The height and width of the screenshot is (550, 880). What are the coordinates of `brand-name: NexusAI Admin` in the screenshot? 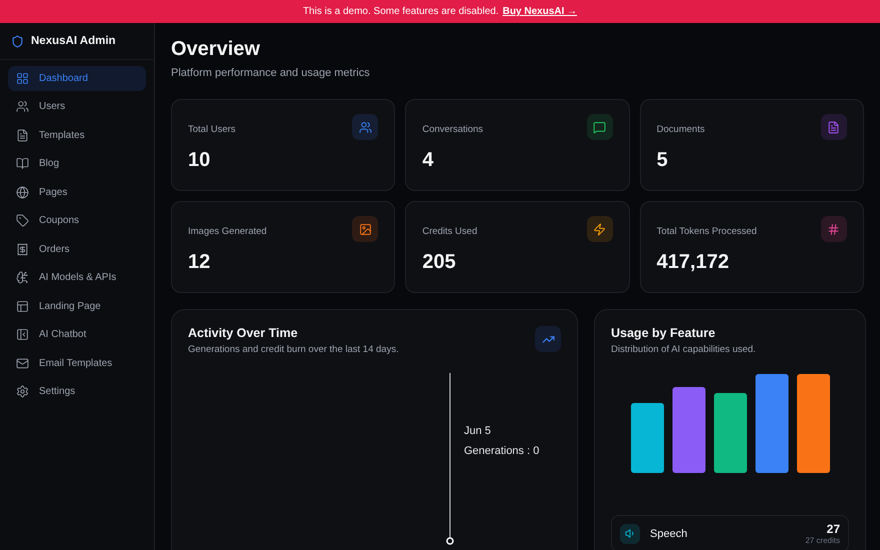 It's located at (73, 41).